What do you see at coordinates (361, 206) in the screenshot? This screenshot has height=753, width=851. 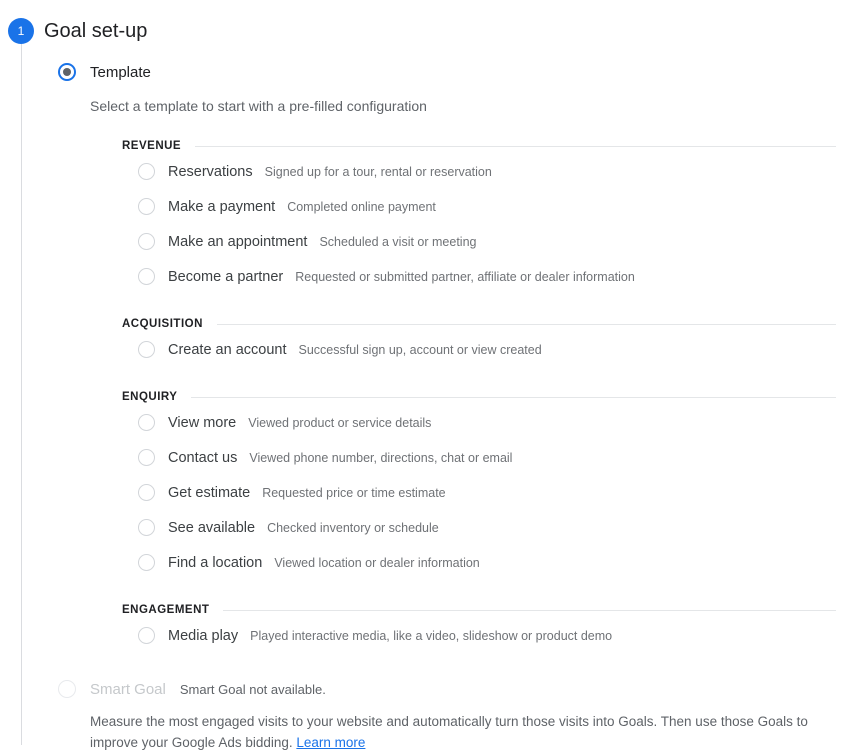 I see `template-item-description: Completed online payment` at bounding box center [361, 206].